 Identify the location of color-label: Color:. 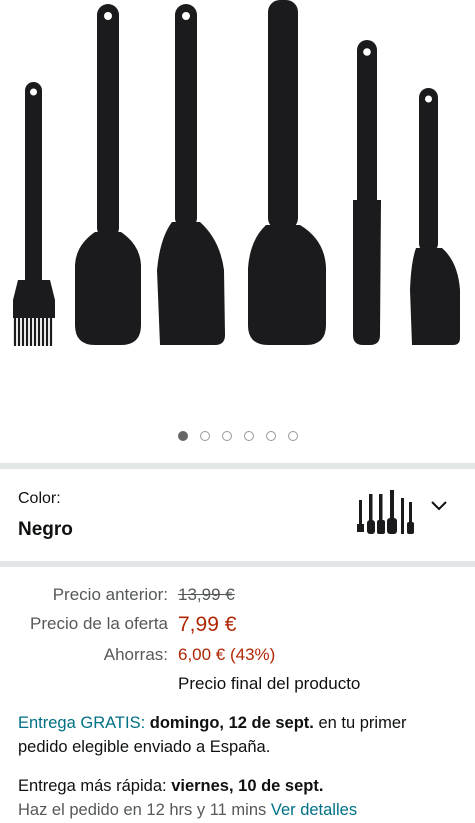
(39, 498).